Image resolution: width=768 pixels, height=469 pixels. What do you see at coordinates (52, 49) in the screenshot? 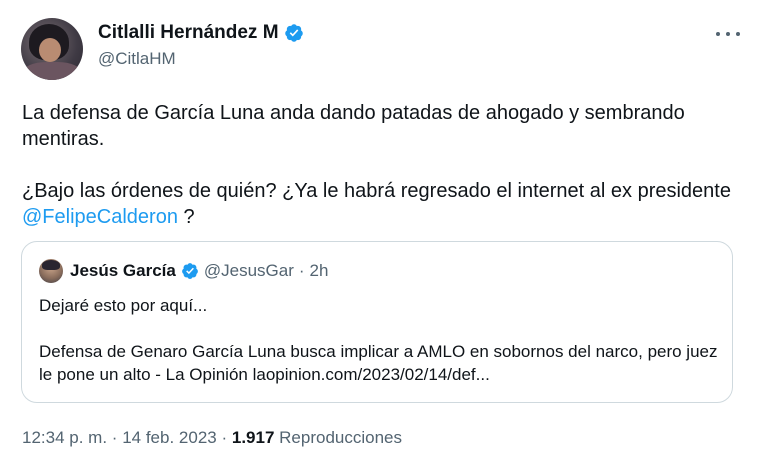
I see `author-avatar` at bounding box center [52, 49].